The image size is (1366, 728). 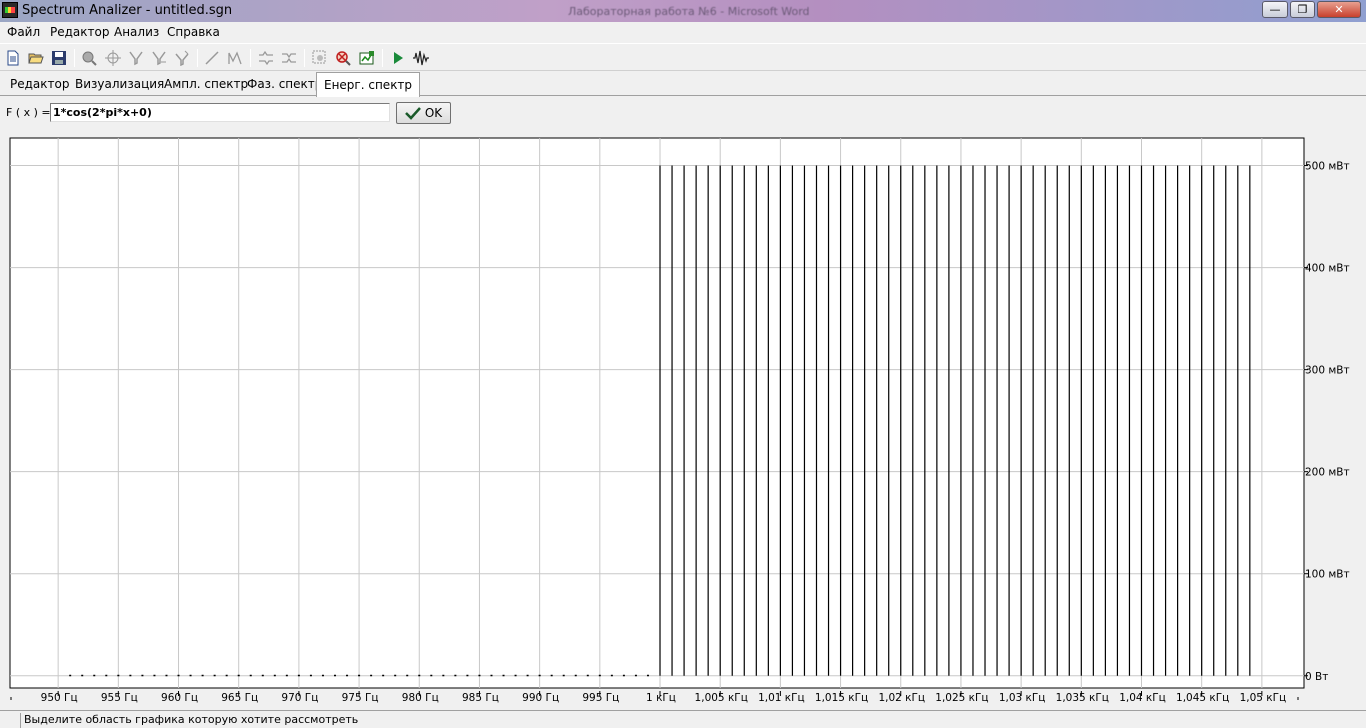 What do you see at coordinates (360, 698) in the screenshot?
I see `x-tick-label: 975 Гц` at bounding box center [360, 698].